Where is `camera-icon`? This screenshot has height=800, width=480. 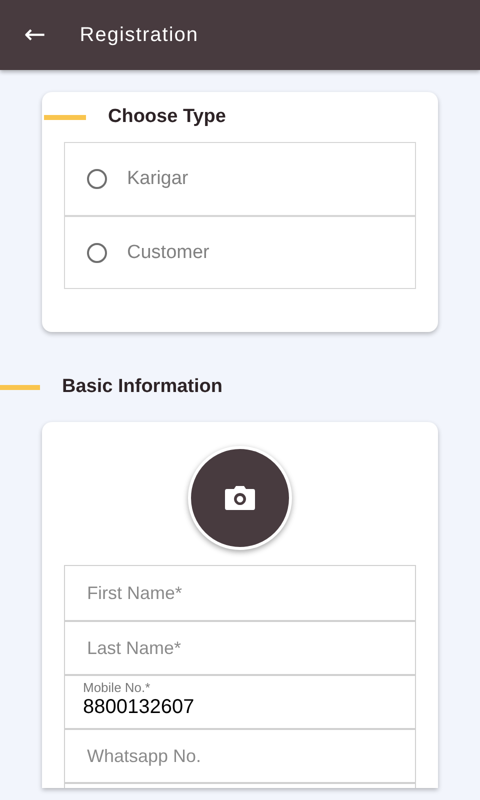
camera-icon is located at coordinates (240, 498).